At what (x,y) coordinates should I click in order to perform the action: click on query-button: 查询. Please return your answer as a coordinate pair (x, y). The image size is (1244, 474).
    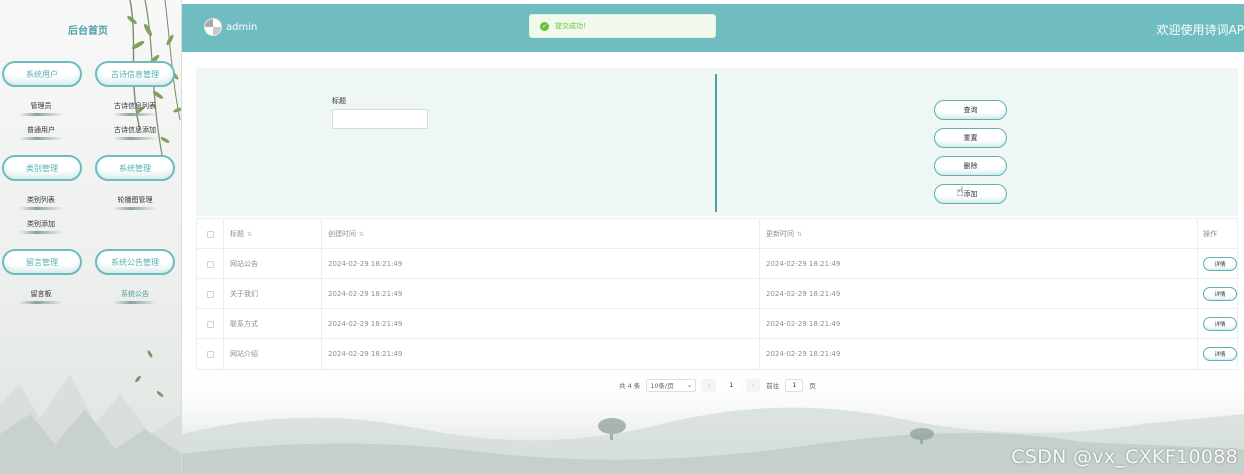
    Looking at the image, I should click on (970, 110).